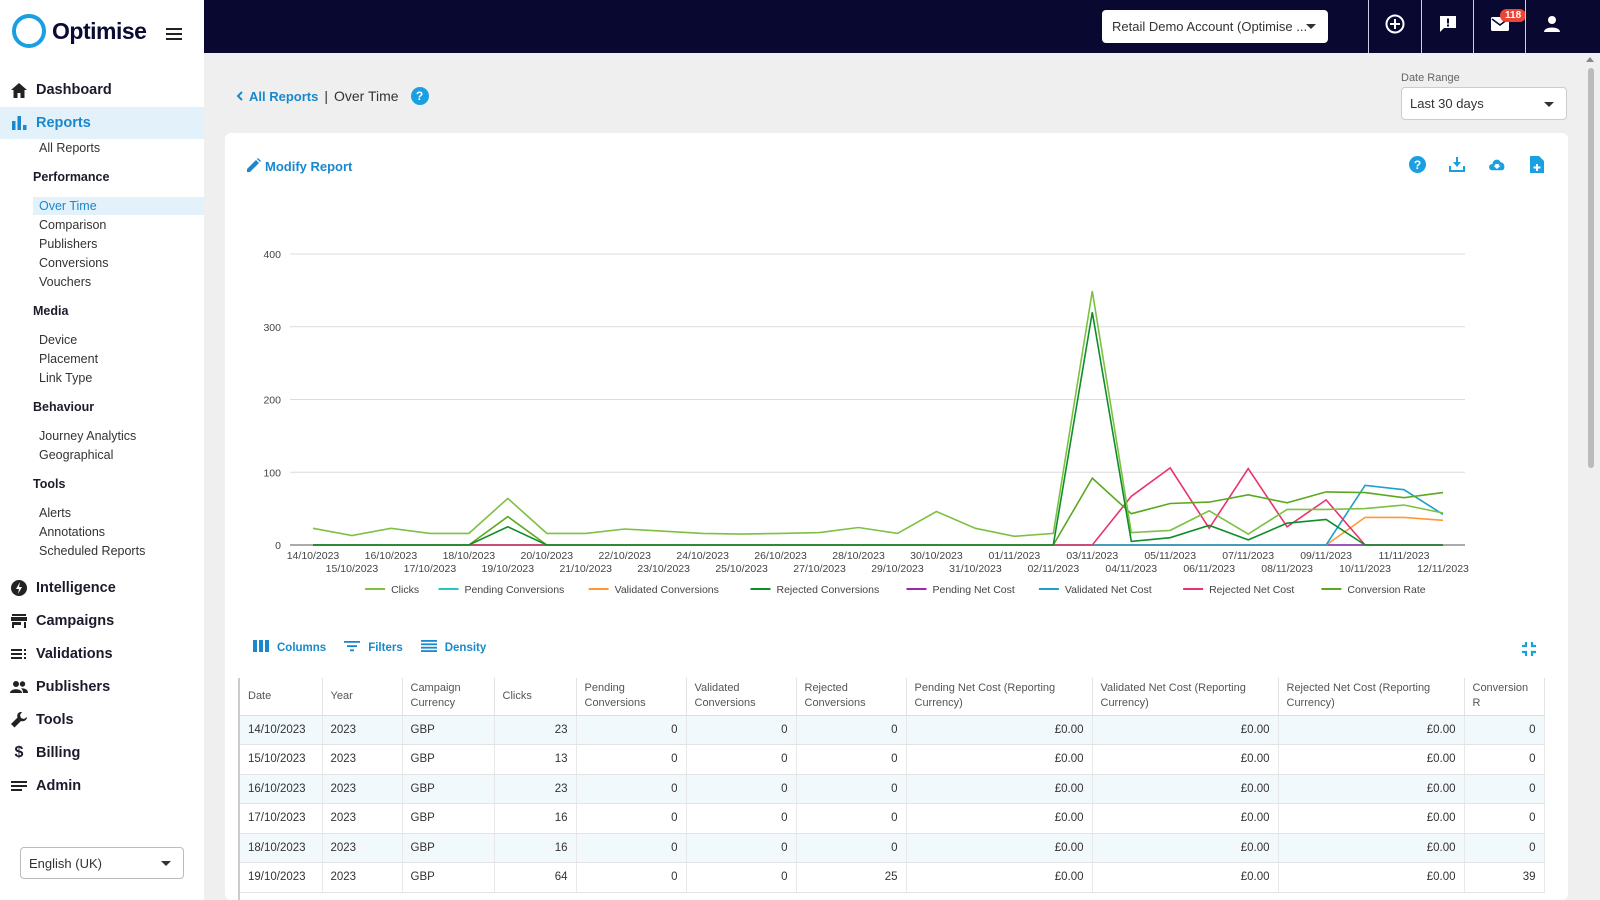 This screenshot has width=1600, height=900. What do you see at coordinates (851, 877) in the screenshot?
I see `table-cell: 25` at bounding box center [851, 877].